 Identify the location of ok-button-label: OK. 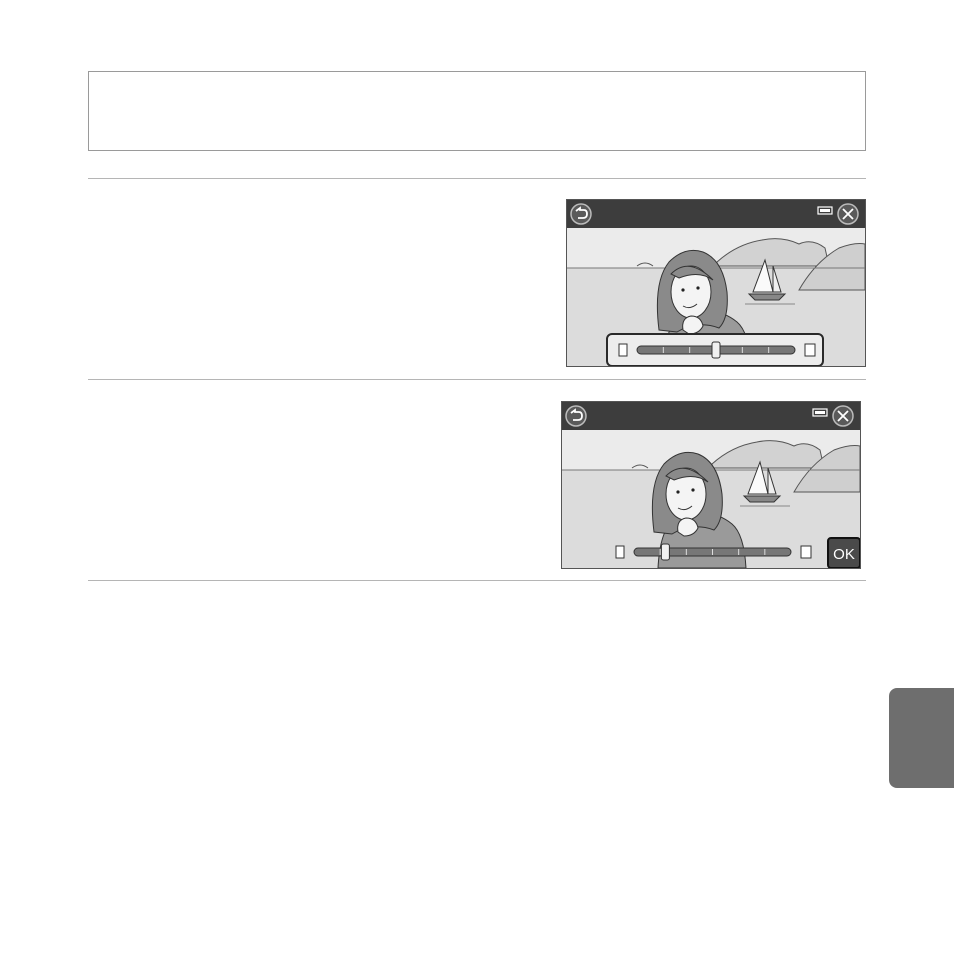
(844, 554).